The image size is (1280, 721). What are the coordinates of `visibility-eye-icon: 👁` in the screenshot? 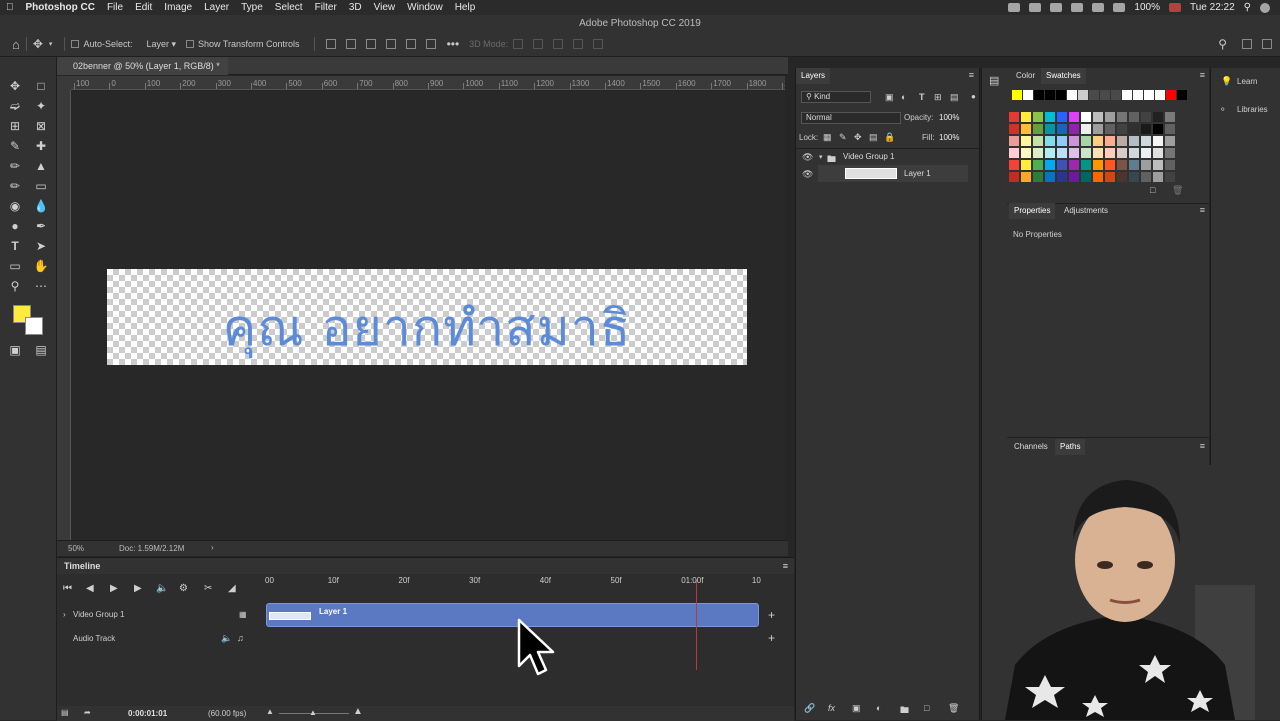 It's located at (807, 174).